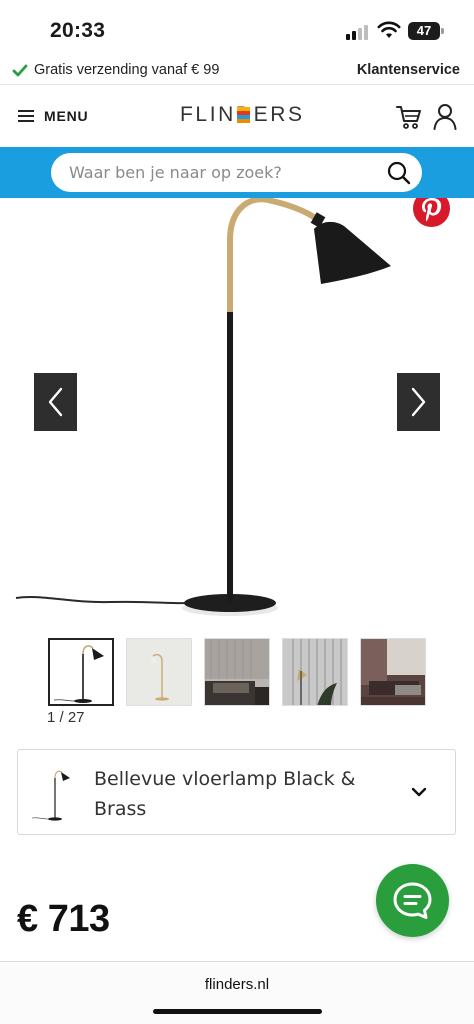 This screenshot has width=474, height=1024. Describe the element at coordinates (399, 173) in the screenshot. I see `search-icon` at that location.